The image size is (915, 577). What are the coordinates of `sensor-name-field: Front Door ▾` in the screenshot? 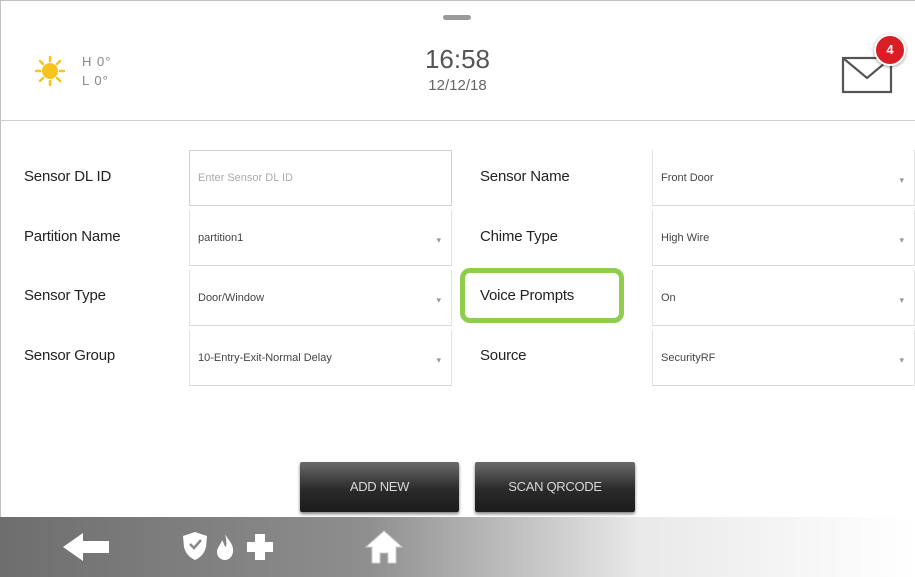 It's located at (783, 178).